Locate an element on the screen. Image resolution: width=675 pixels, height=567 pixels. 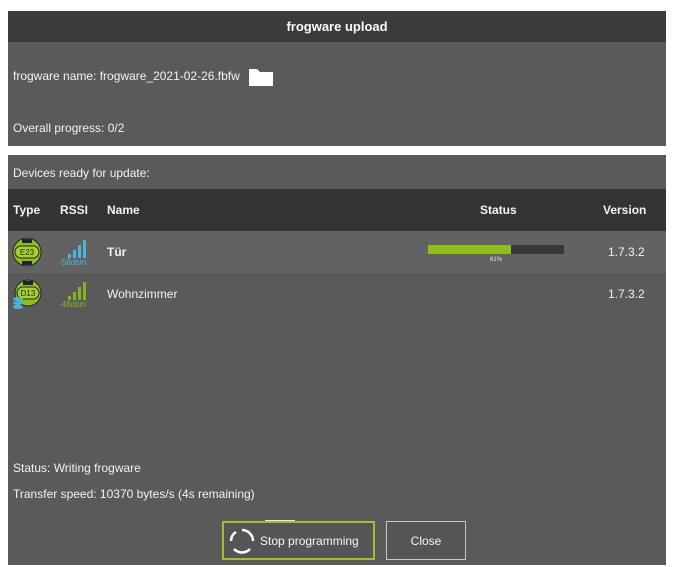
close-label: Close is located at coordinates (426, 540).